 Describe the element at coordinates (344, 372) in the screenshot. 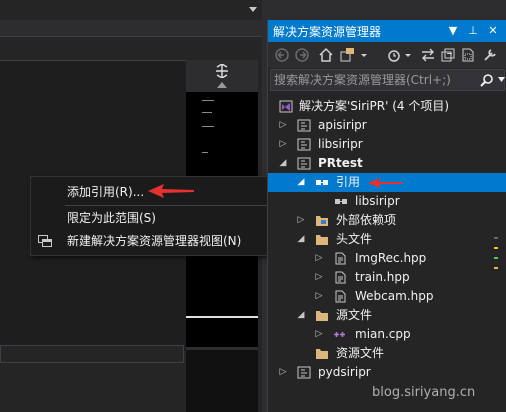

I see `tree-node-label: pydsiripr` at that location.